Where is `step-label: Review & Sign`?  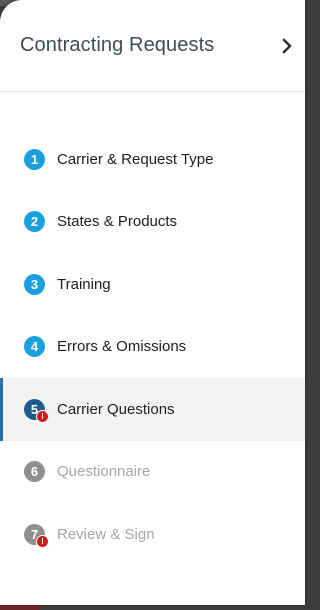 step-label: Review & Sign is located at coordinates (106, 534).